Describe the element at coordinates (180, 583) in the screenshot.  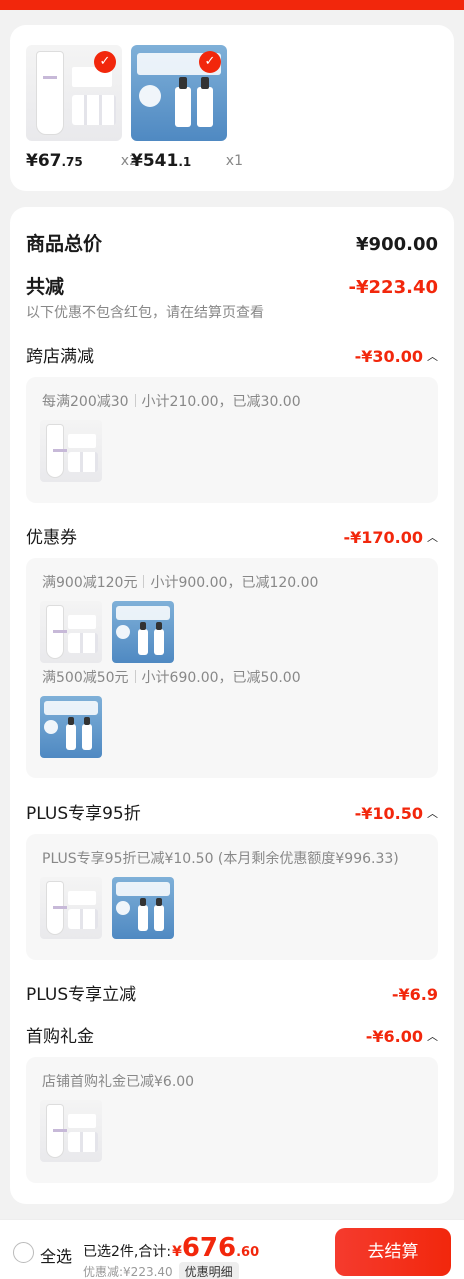
I see `coupon-line: 满900减120元 小计900.00，已减120.00` at that location.